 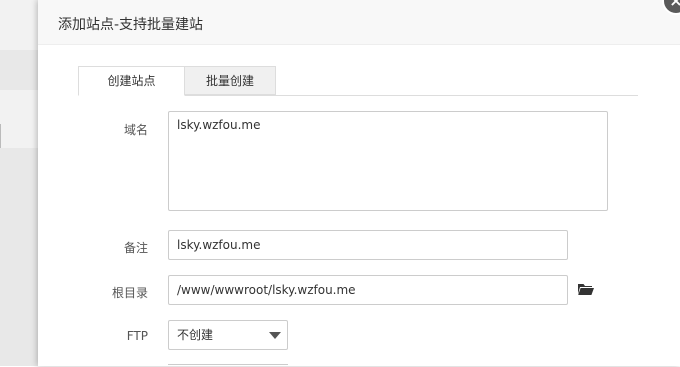 I want to click on tab-bar: 创建站点 批量创建, so click(x=358, y=81).